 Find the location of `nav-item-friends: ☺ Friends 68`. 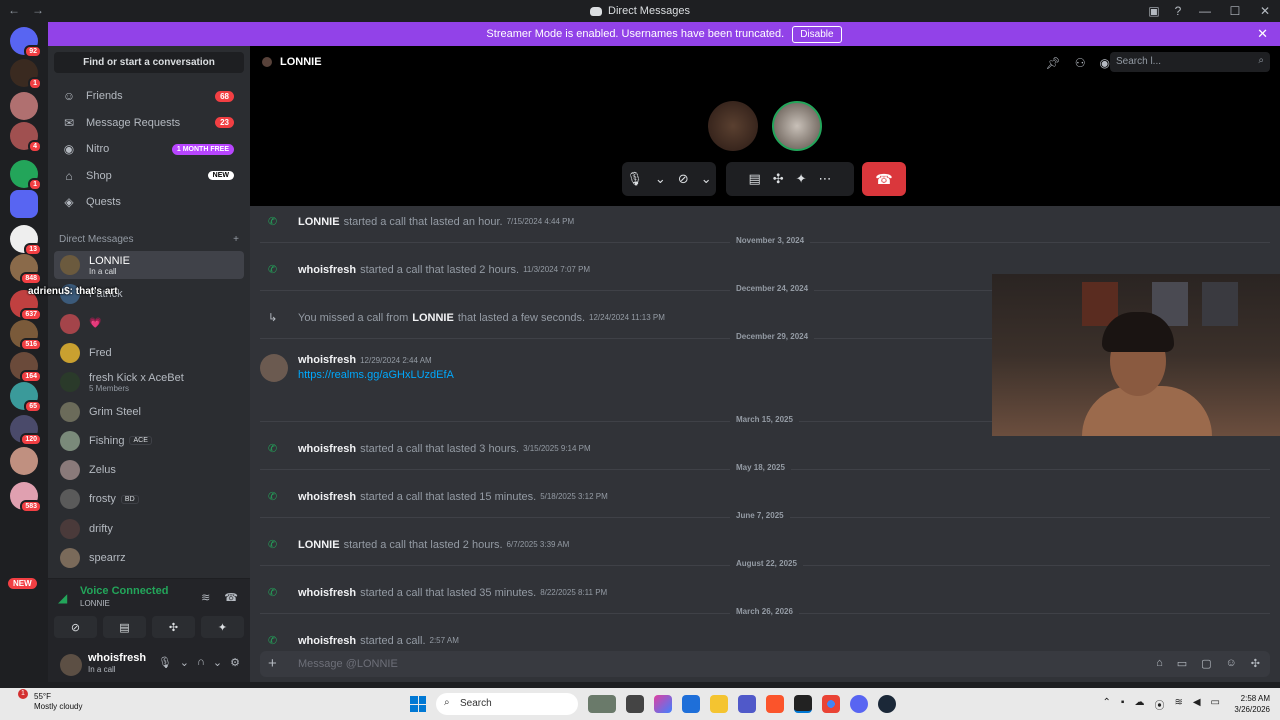

nav-item-friends: ☺ Friends 68 is located at coordinates (149, 96).